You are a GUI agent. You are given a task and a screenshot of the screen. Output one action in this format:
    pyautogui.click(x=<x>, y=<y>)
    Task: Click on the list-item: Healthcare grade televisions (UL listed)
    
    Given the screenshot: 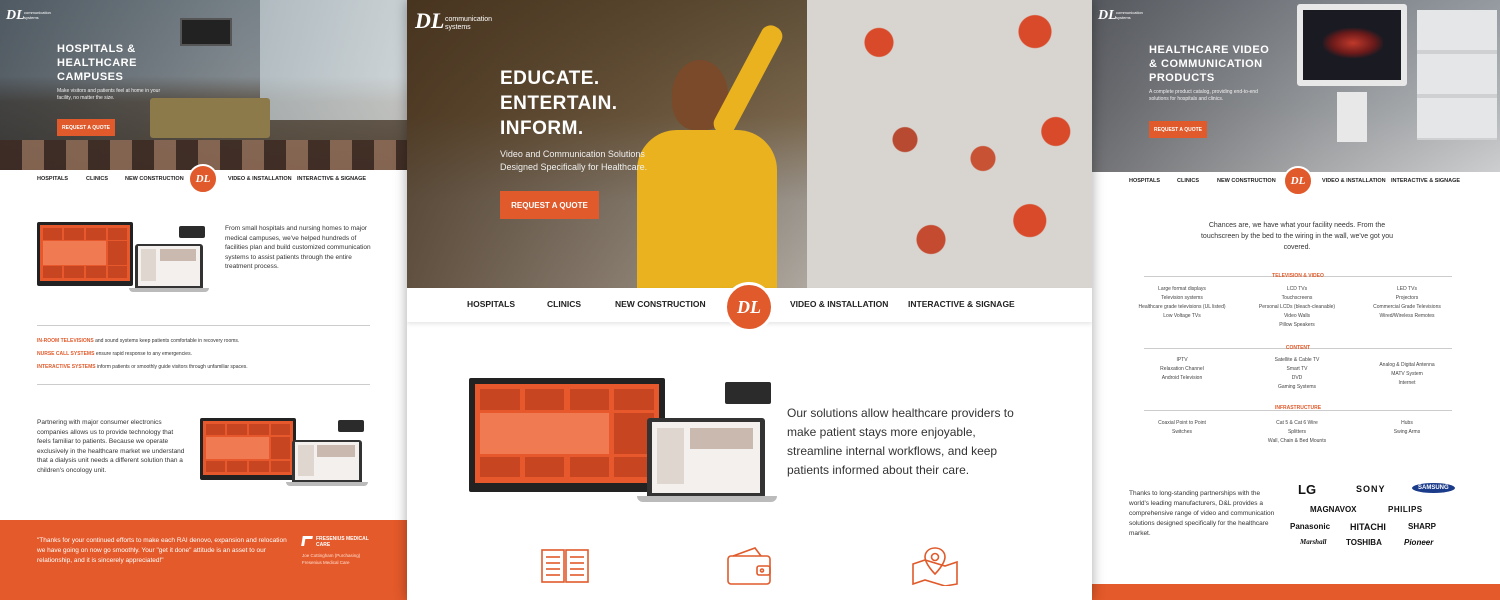 What is the action you would take?
    pyautogui.click(x=1182, y=307)
    